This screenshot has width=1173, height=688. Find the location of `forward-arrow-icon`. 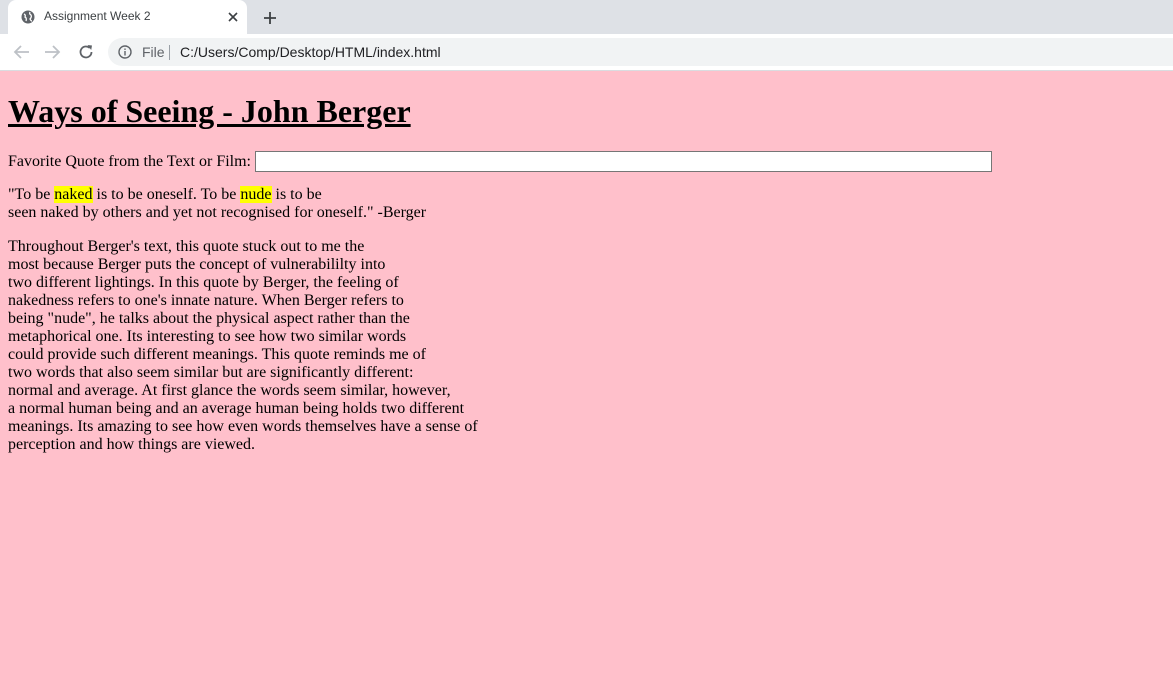

forward-arrow-icon is located at coordinates (53, 52).